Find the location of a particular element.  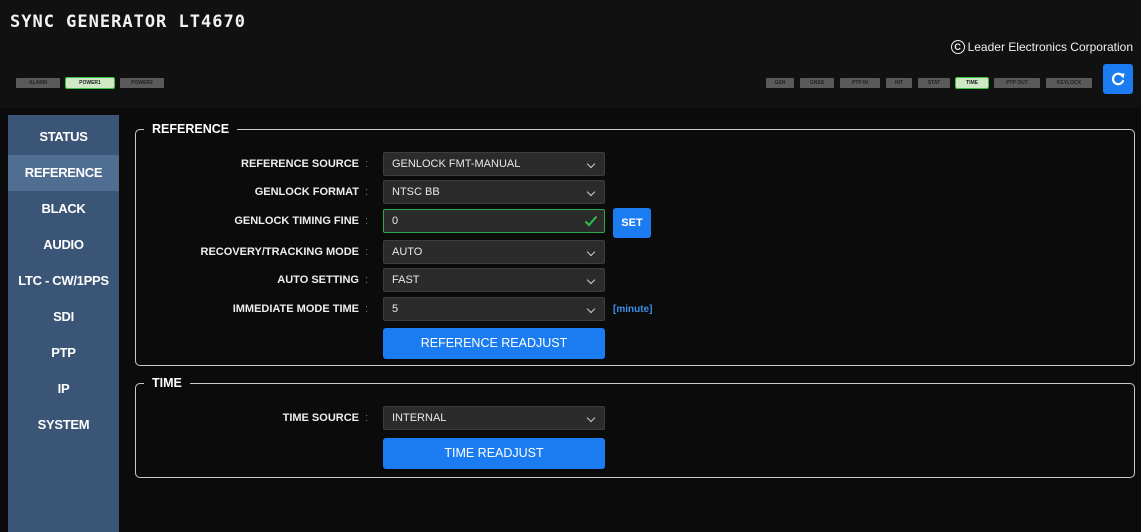

brand-name: Leader Electronics Corporation is located at coordinates (1050, 47).